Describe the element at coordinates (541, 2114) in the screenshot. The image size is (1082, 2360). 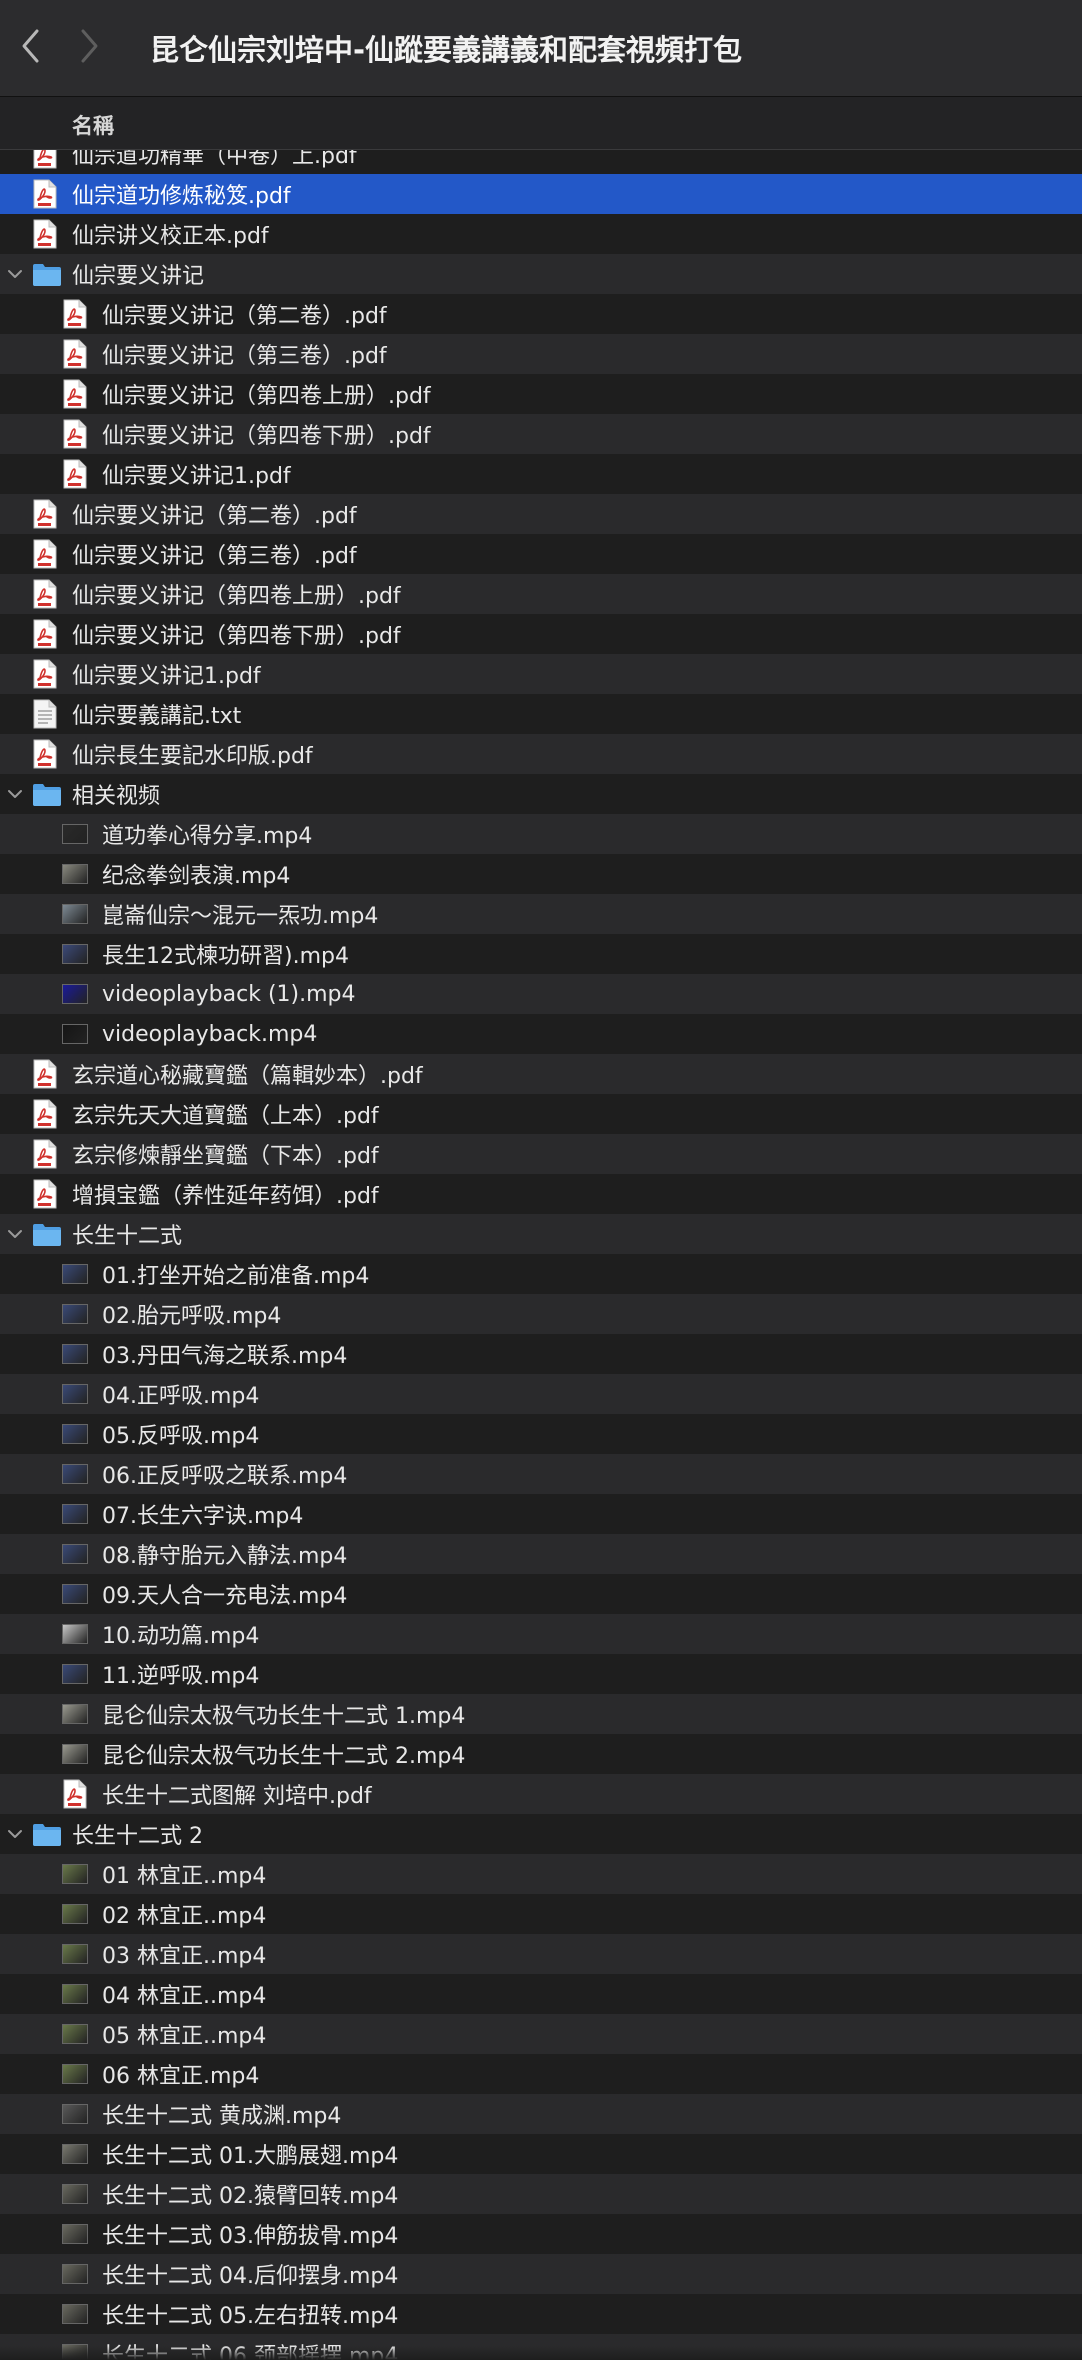
I see `file-row: 长生十二式 黄成渊.mp4` at that location.